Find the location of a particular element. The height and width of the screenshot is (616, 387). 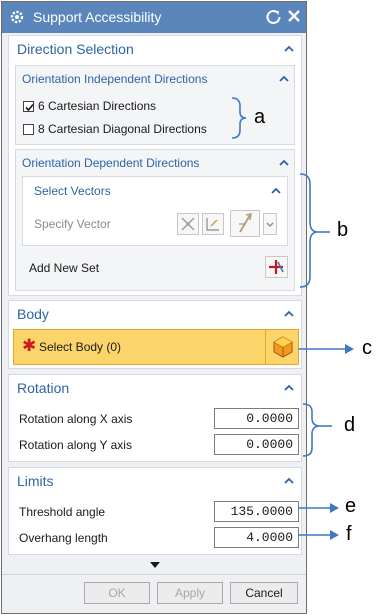

vector-dialog-button is located at coordinates (188, 224).